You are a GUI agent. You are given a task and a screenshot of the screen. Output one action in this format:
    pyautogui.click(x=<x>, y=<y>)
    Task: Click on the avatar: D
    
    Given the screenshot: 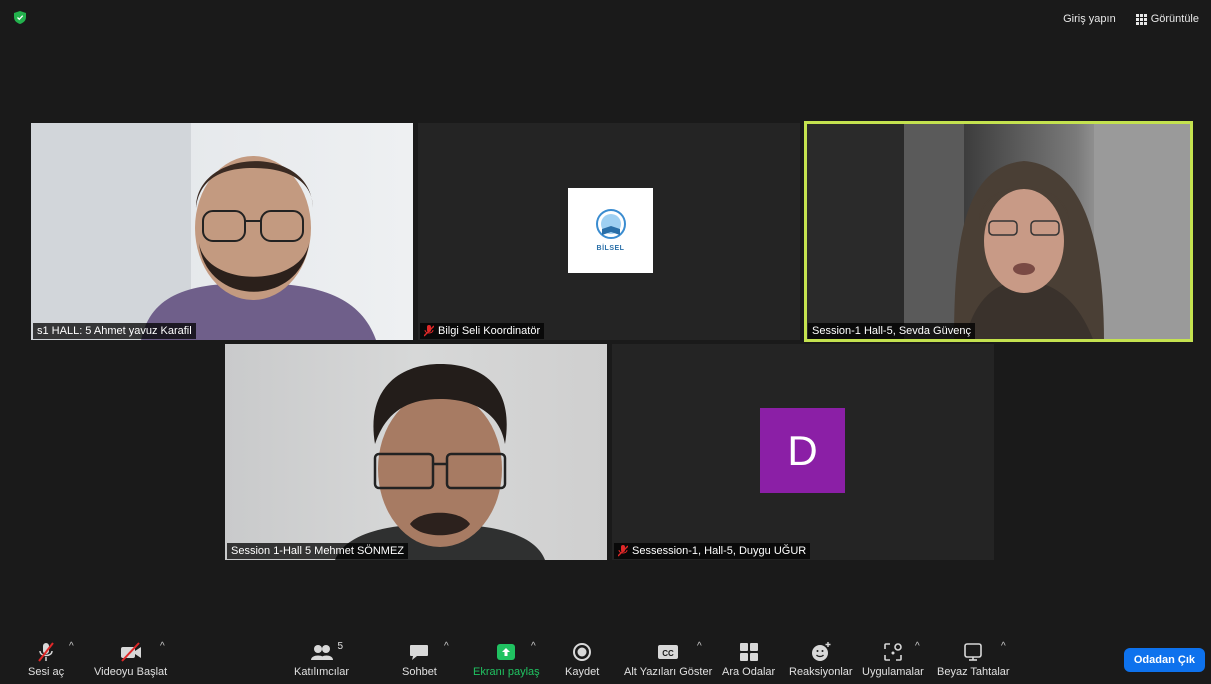 What is the action you would take?
    pyautogui.click(x=802, y=450)
    